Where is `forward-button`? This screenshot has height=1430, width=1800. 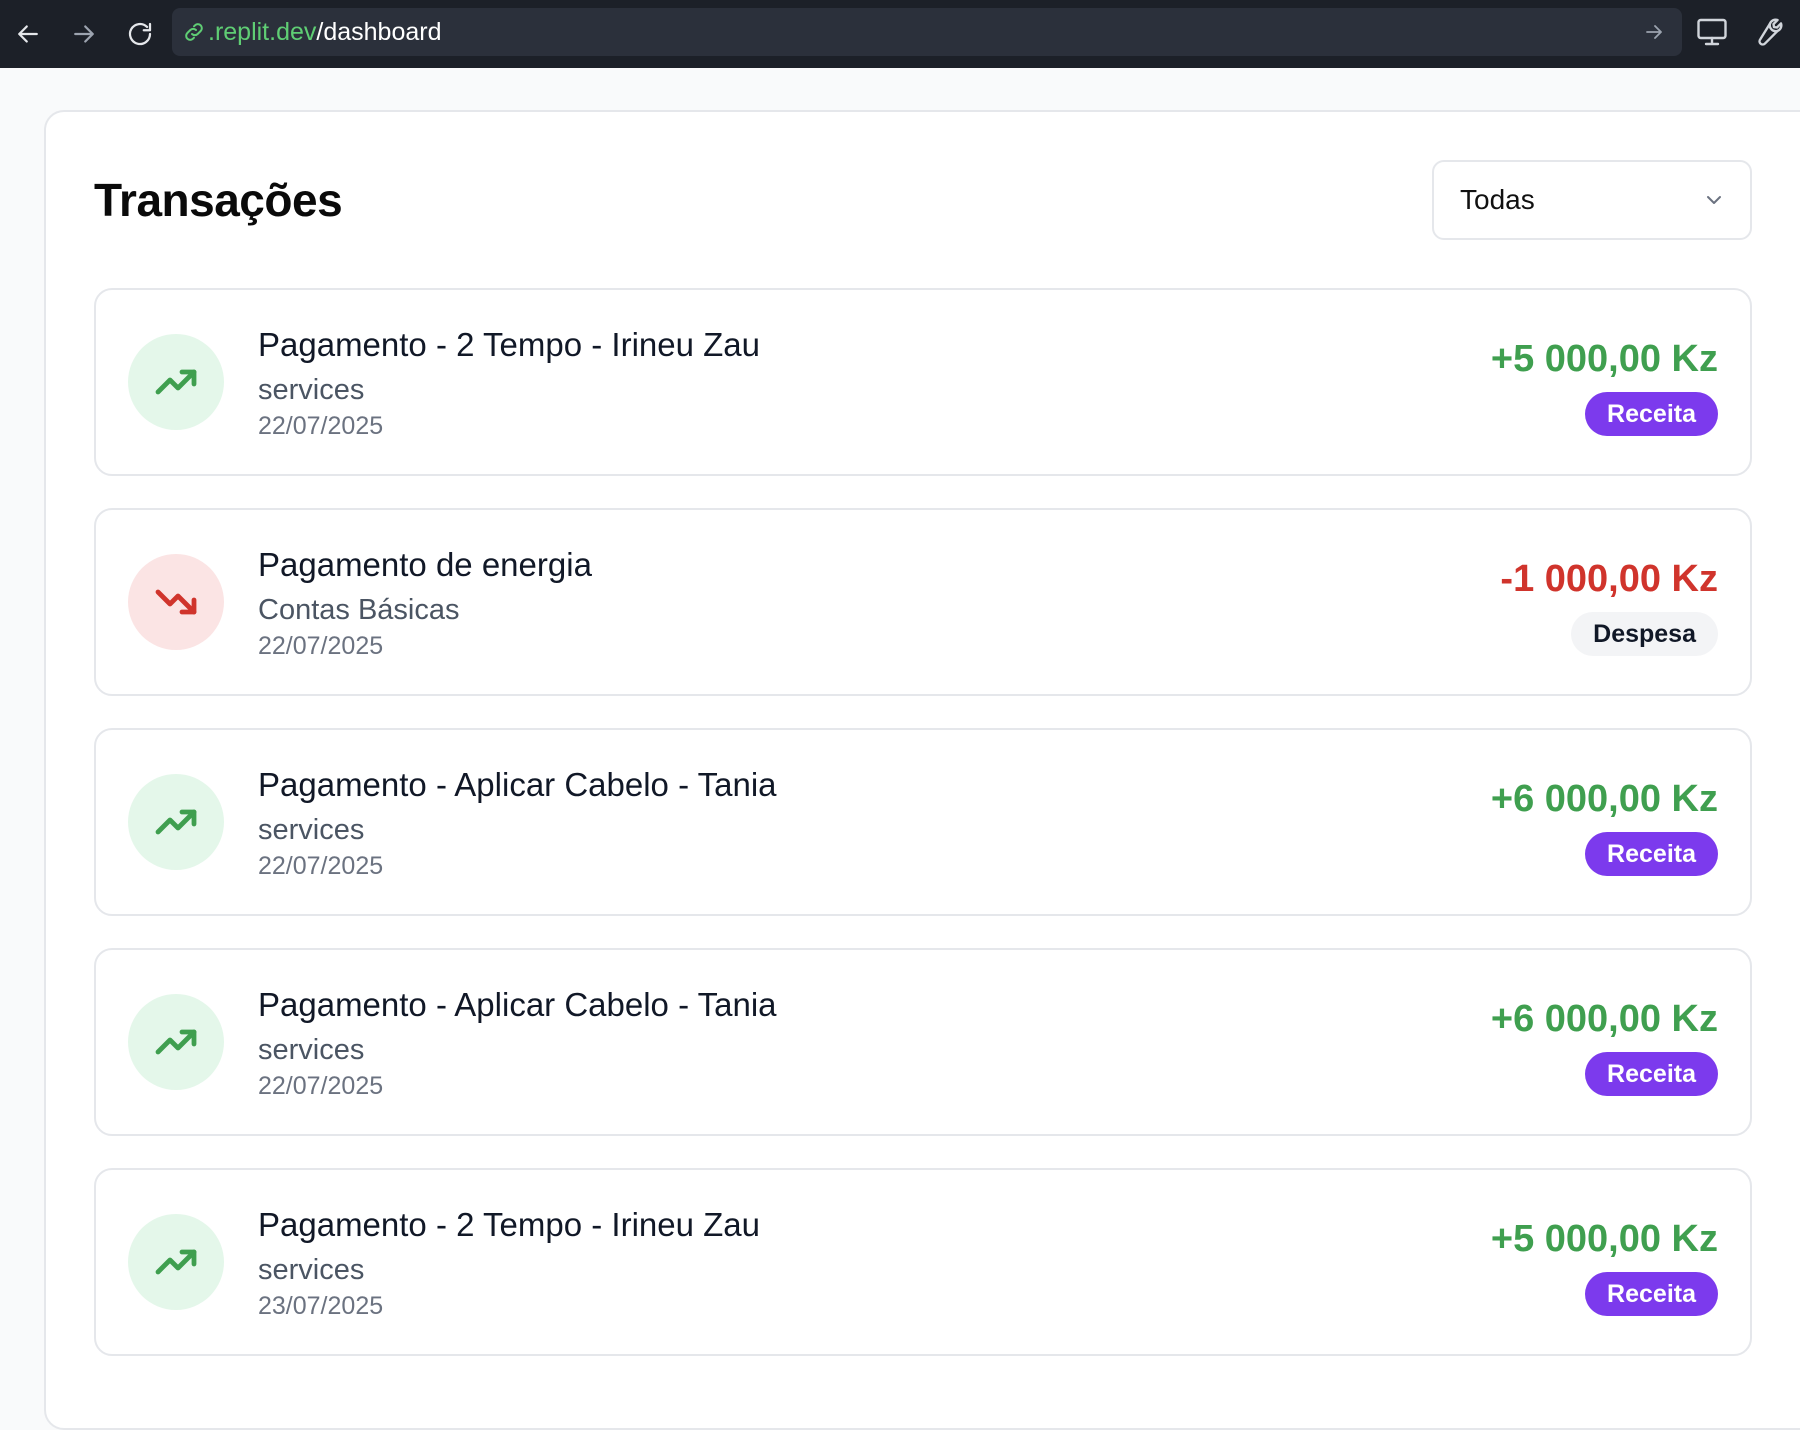
forward-button is located at coordinates (84, 34).